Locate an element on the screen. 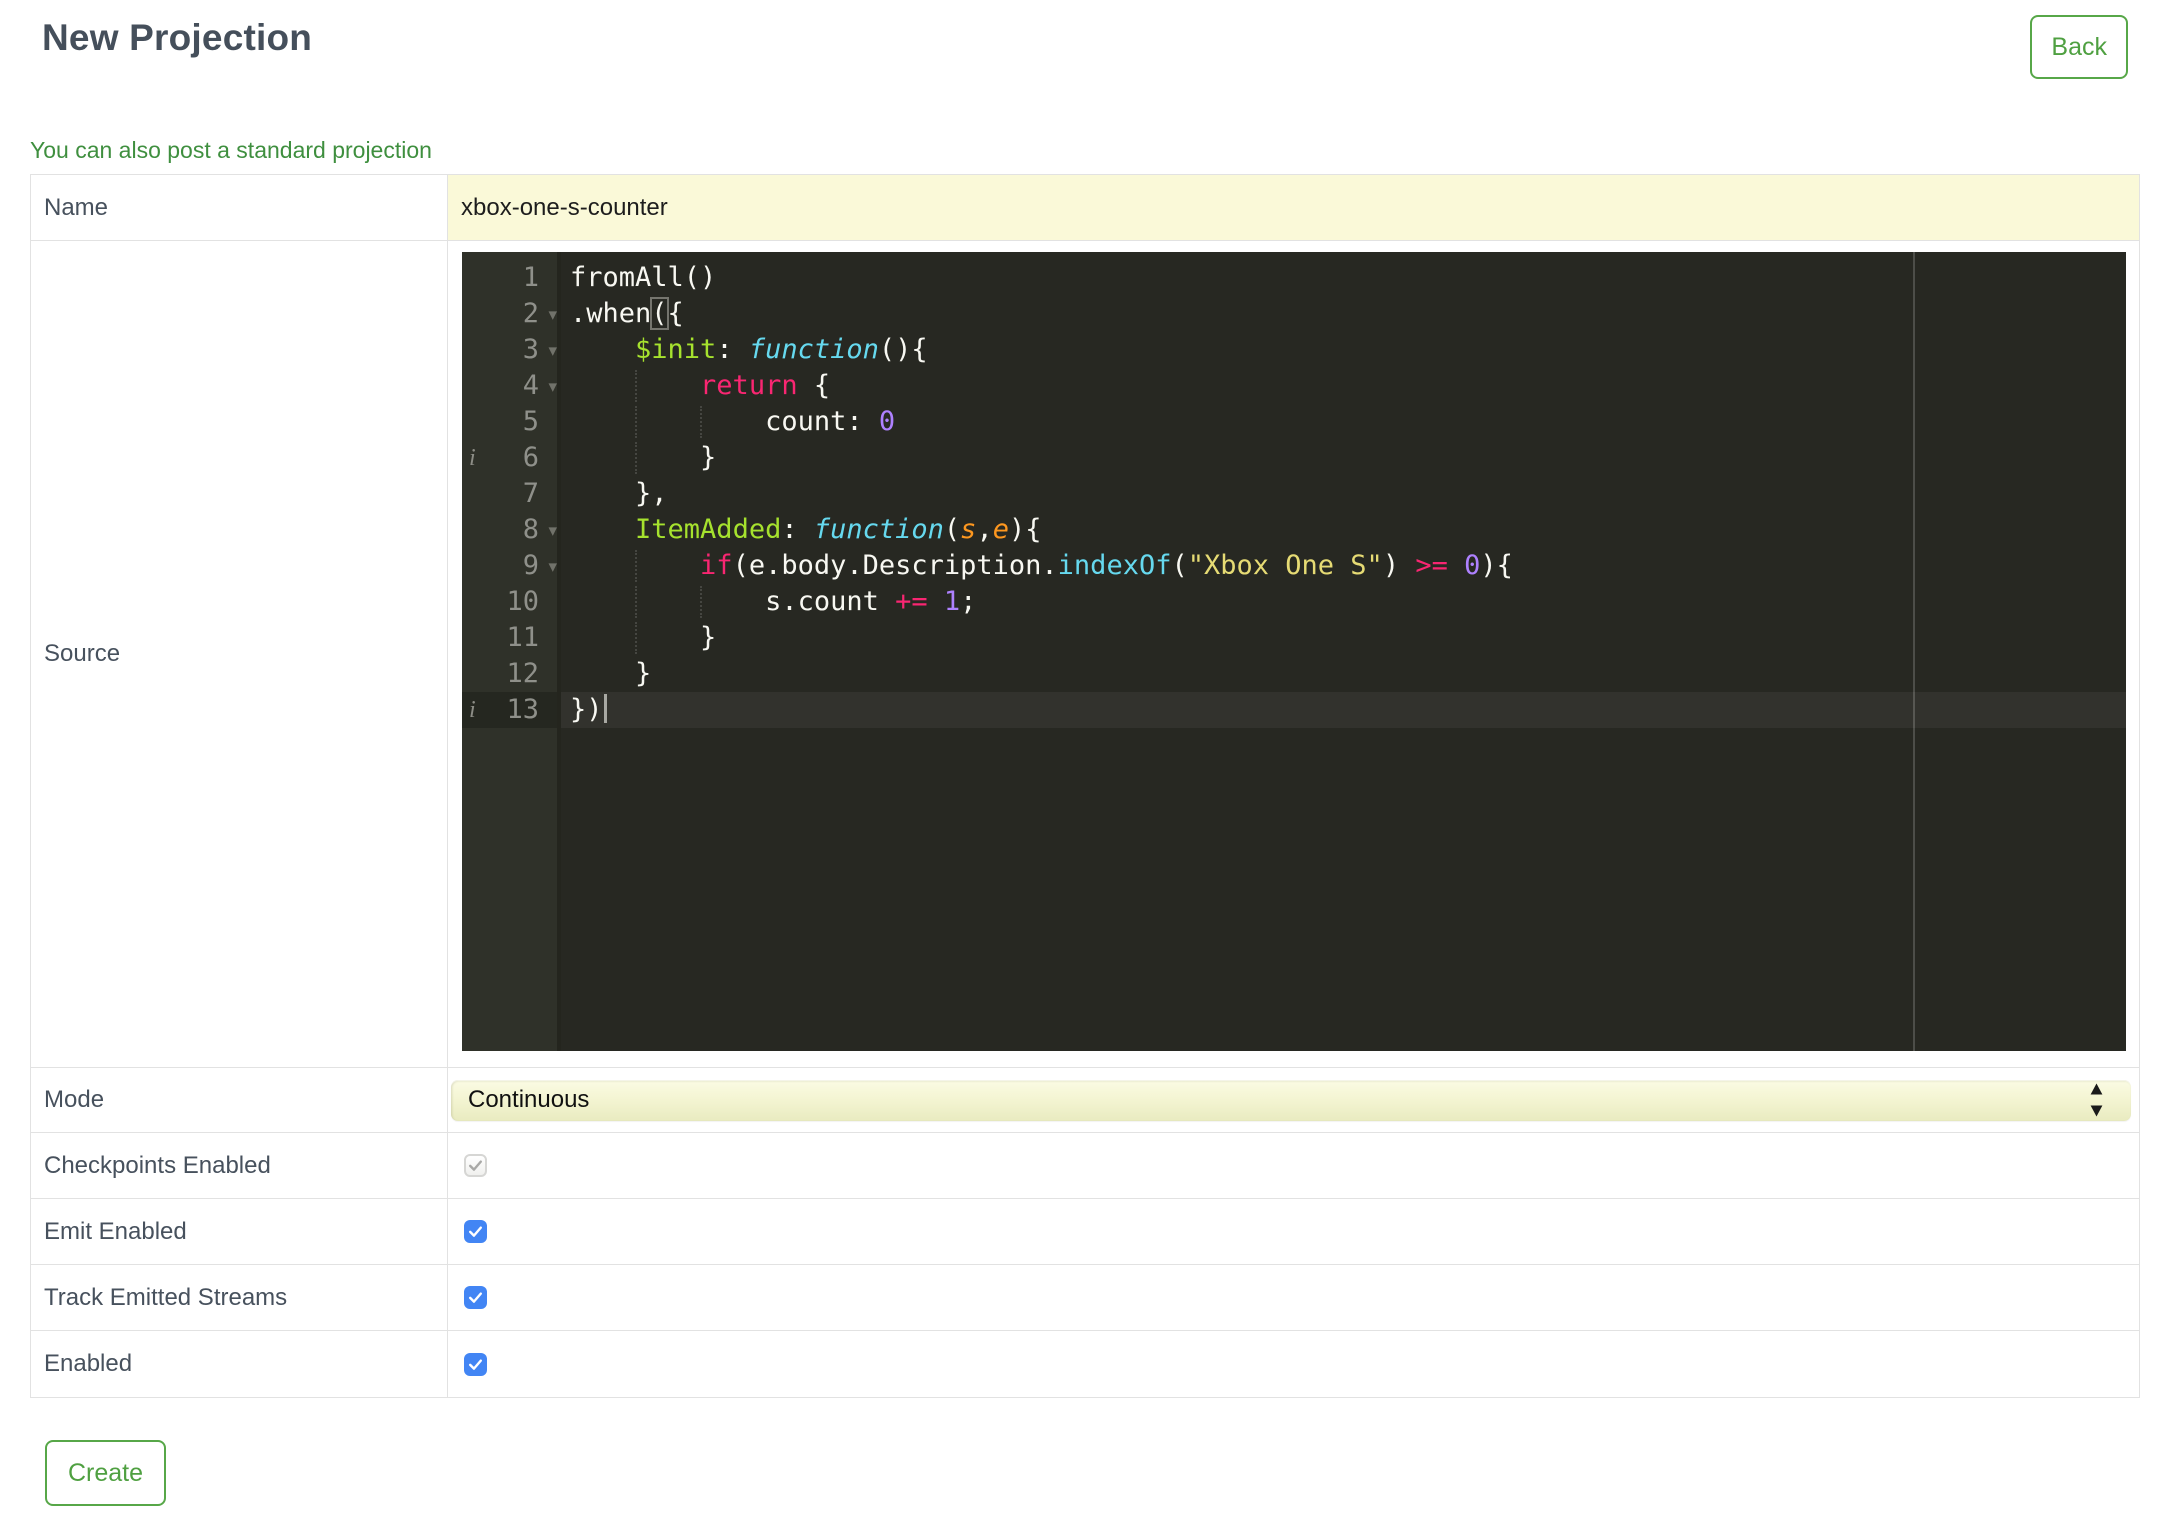 Image resolution: width=2166 pixels, height=1513 pixels. mode-cell: Continuous is located at coordinates (1293, 1100).